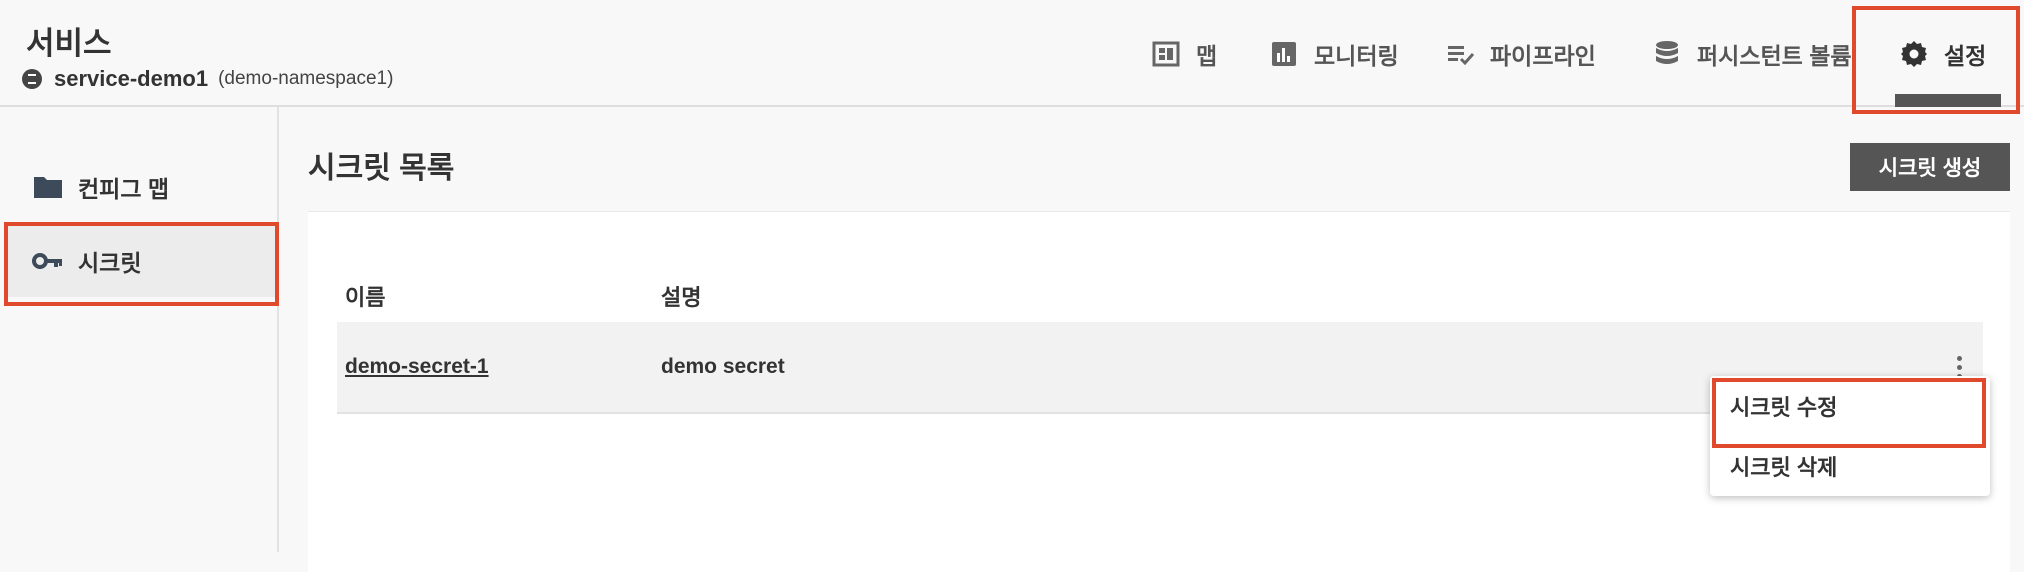  What do you see at coordinates (1166, 53) in the screenshot?
I see `dashboard-icon` at bounding box center [1166, 53].